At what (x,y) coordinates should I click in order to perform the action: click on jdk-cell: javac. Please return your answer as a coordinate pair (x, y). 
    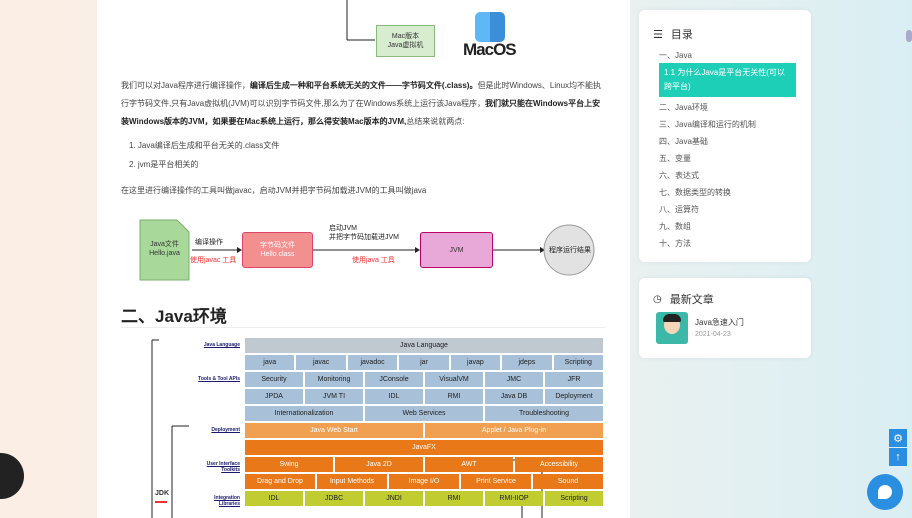
    Looking at the image, I should click on (321, 362).